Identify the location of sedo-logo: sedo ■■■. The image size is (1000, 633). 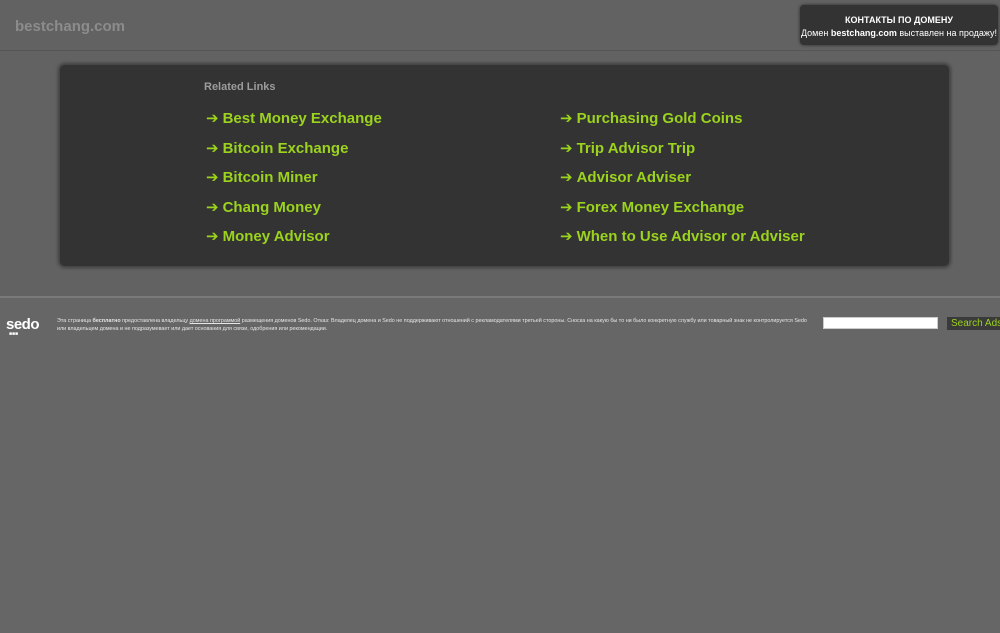
(23, 326).